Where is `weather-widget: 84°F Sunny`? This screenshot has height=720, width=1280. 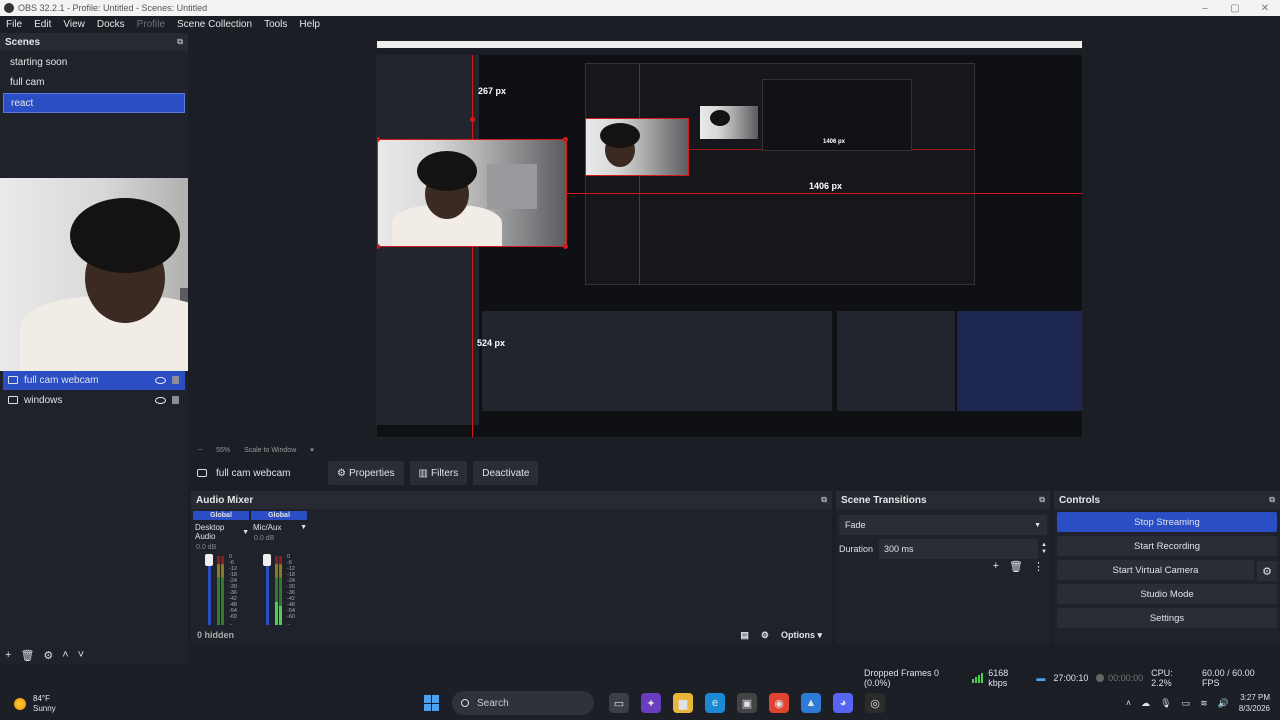
weather-widget: 84°F Sunny is located at coordinates (100, 704).